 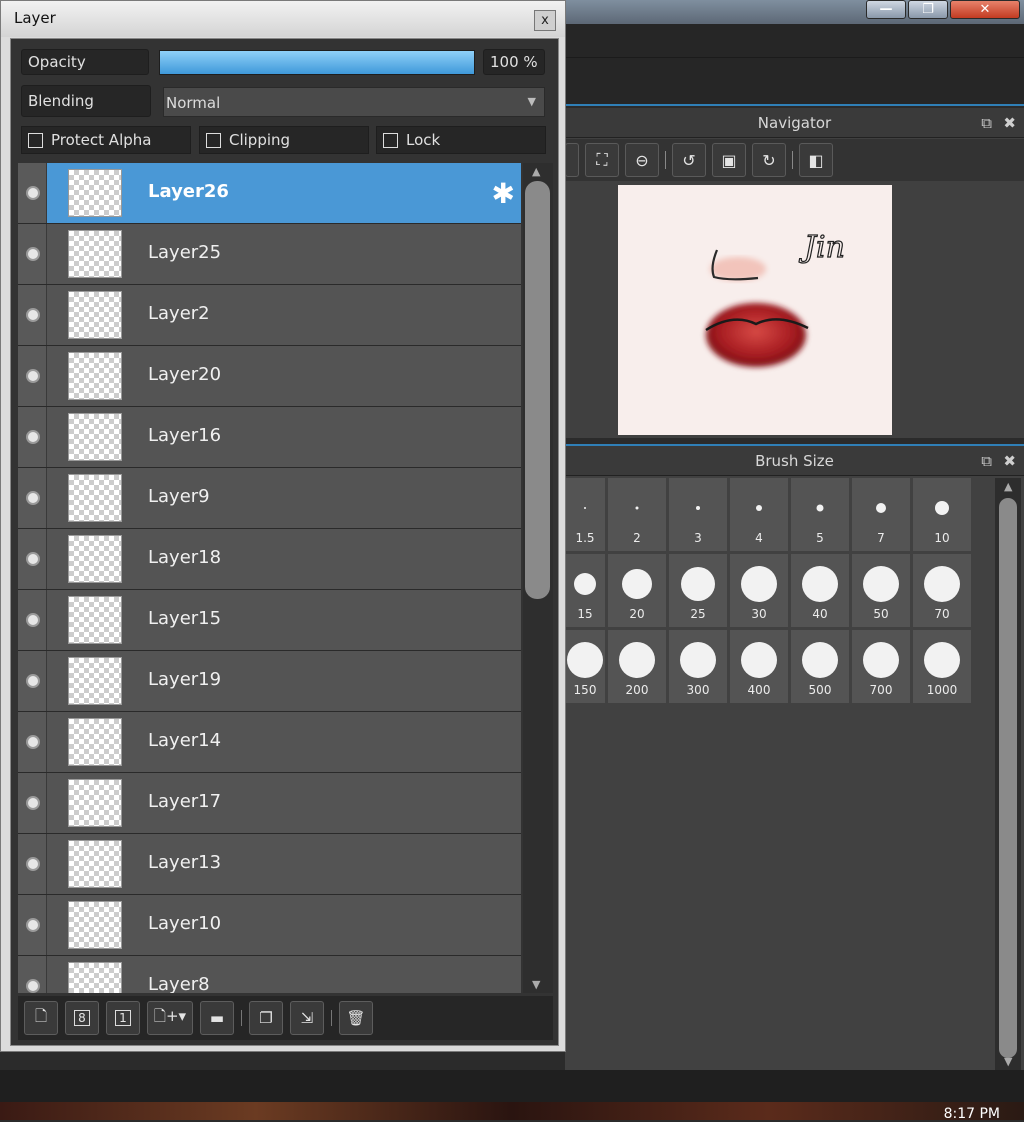 I want to click on brush-size-cell: 500, so click(x=820, y=666).